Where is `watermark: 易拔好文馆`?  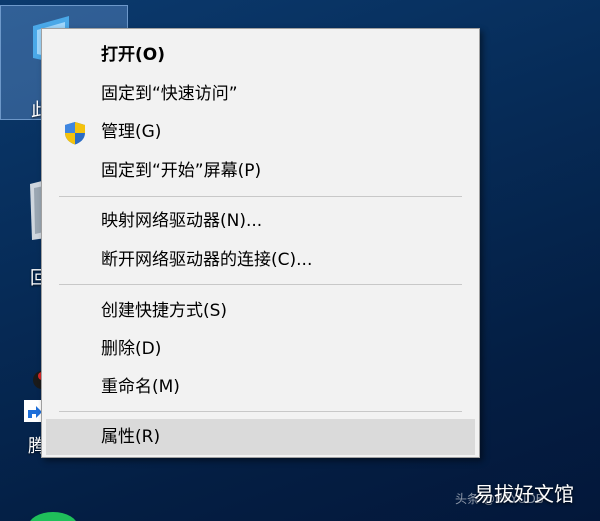 watermark: 易拔好文馆 is located at coordinates (524, 494).